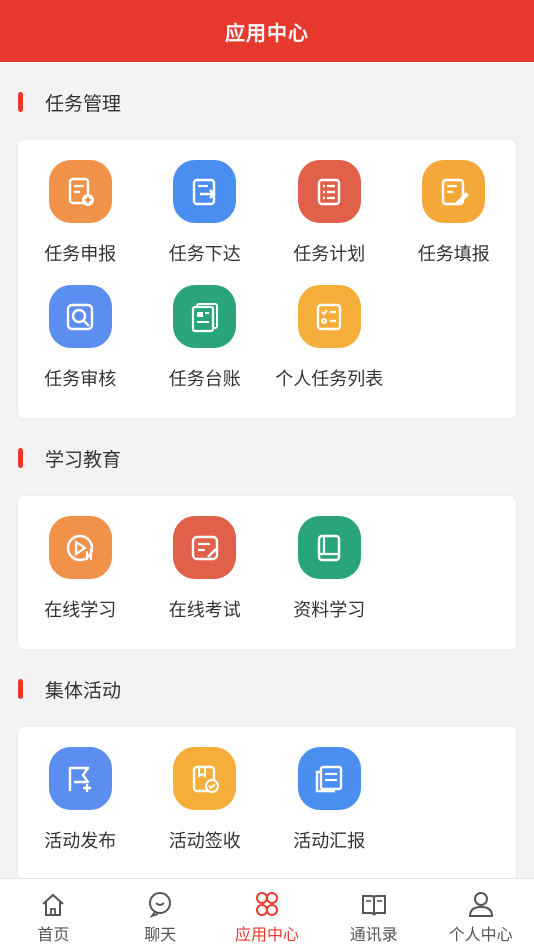  Describe the element at coordinates (276, 689) in the screenshot. I see `section-header-group-activities: 集体活动` at that location.